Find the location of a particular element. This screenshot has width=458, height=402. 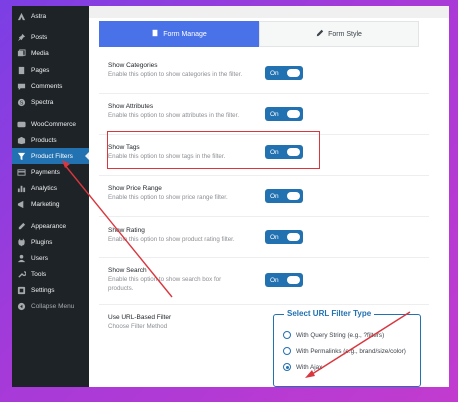

document-icon is located at coordinates (157, 34).